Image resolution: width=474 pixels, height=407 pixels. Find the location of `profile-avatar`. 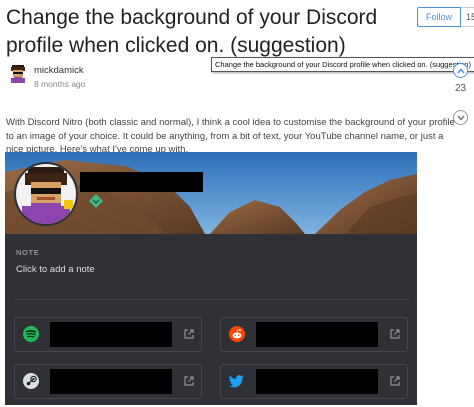

profile-avatar is located at coordinates (46, 194).